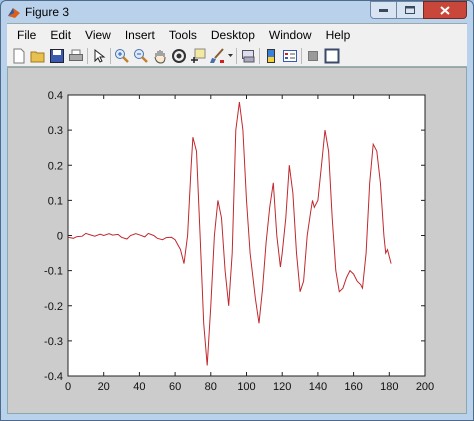 This screenshot has width=474, height=421. What do you see at coordinates (104, 387) in the screenshot?
I see `x-tick-label: 20` at bounding box center [104, 387].